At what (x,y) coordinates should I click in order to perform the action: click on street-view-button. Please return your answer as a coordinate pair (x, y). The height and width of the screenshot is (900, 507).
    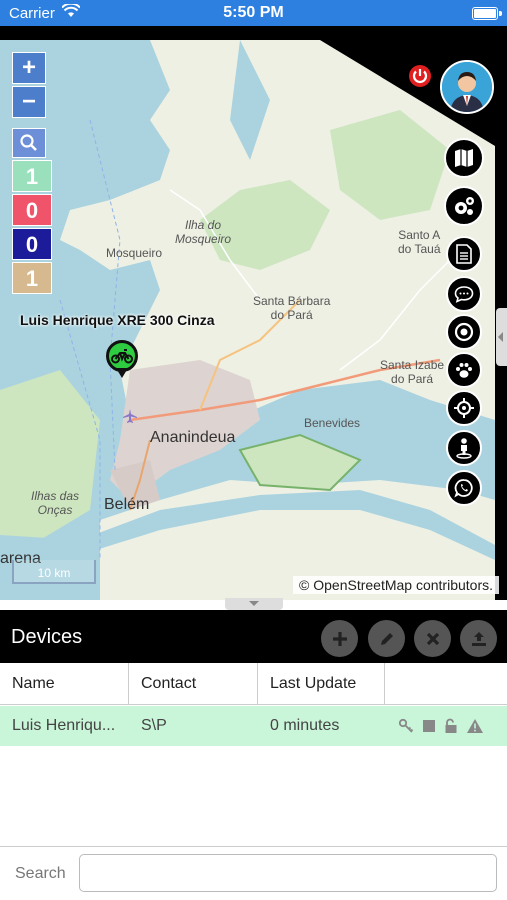
    Looking at the image, I should click on (464, 448).